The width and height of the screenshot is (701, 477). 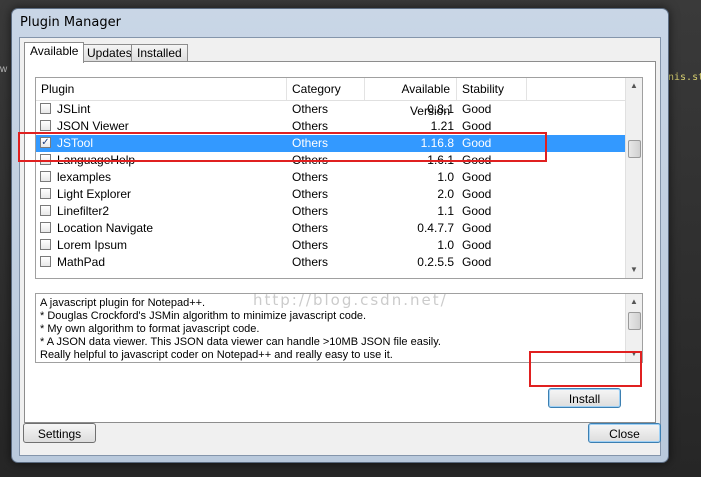 What do you see at coordinates (442, 126) in the screenshot?
I see `plugin-version: 1.21` at bounding box center [442, 126].